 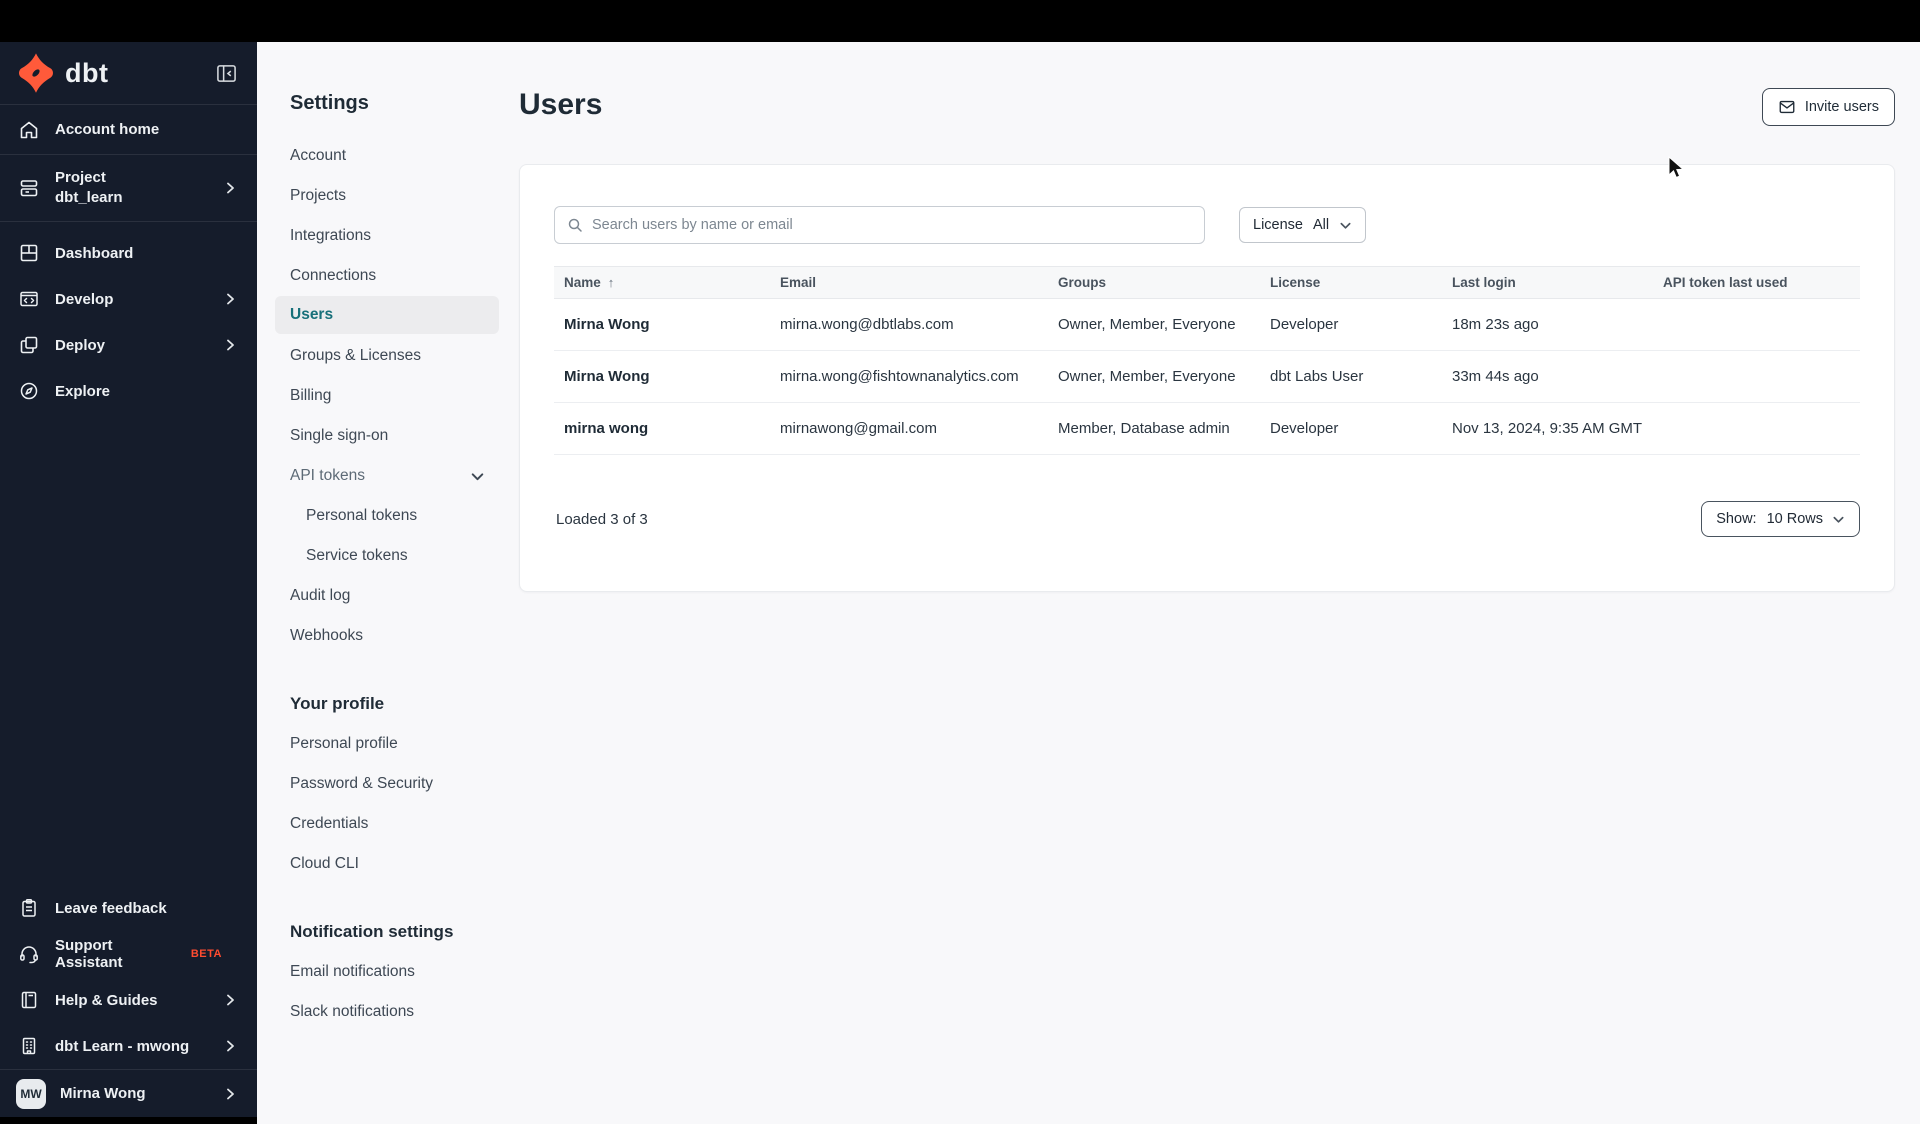 What do you see at coordinates (1547, 428) in the screenshot?
I see `cell-last-login: Nov 13, 2024, 9:35 AM GMT` at bounding box center [1547, 428].